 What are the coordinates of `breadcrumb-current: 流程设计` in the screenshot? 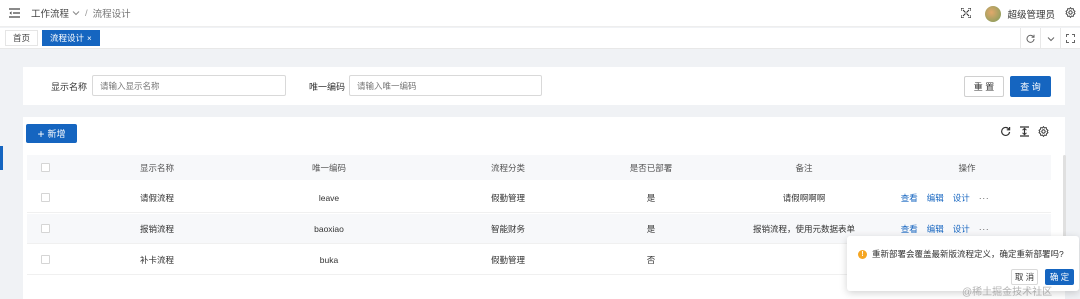 It's located at (111, 14).